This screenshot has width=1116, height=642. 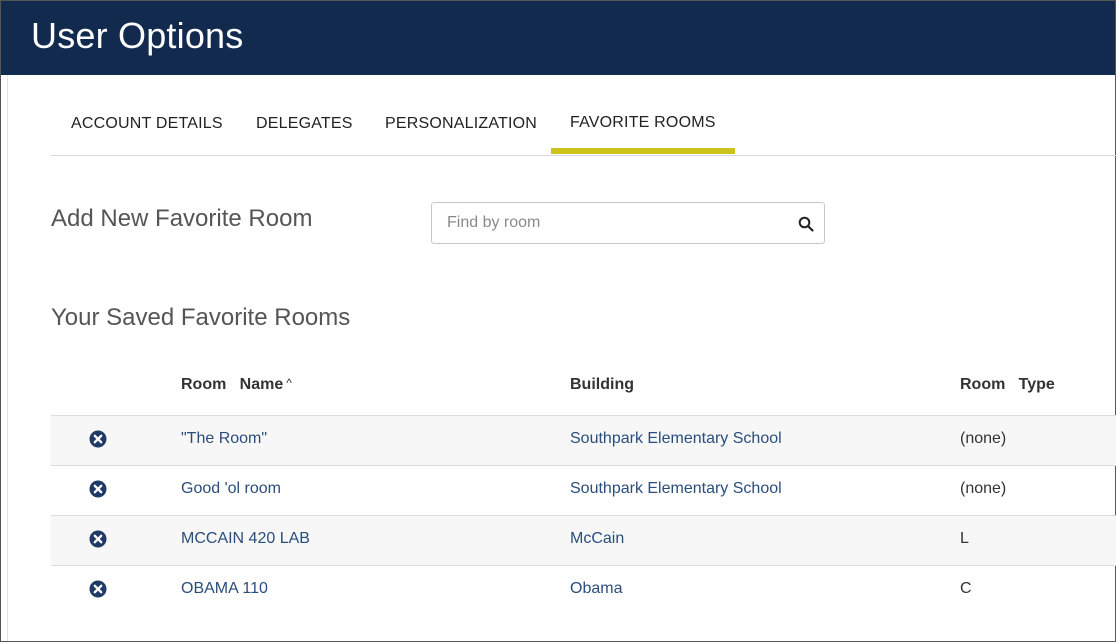 I want to click on room-search-box, so click(x=628, y=223).